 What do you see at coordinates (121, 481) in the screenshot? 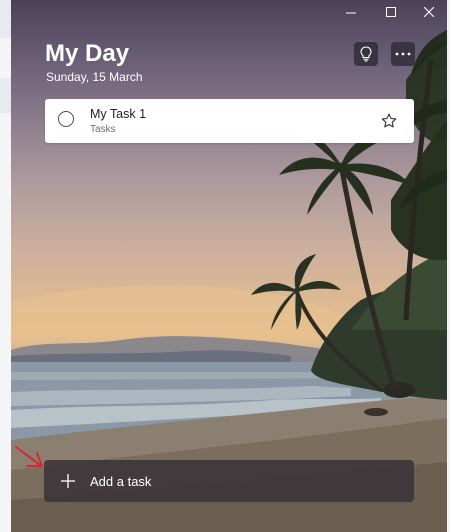
I see `add-task-label: Add a task` at bounding box center [121, 481].